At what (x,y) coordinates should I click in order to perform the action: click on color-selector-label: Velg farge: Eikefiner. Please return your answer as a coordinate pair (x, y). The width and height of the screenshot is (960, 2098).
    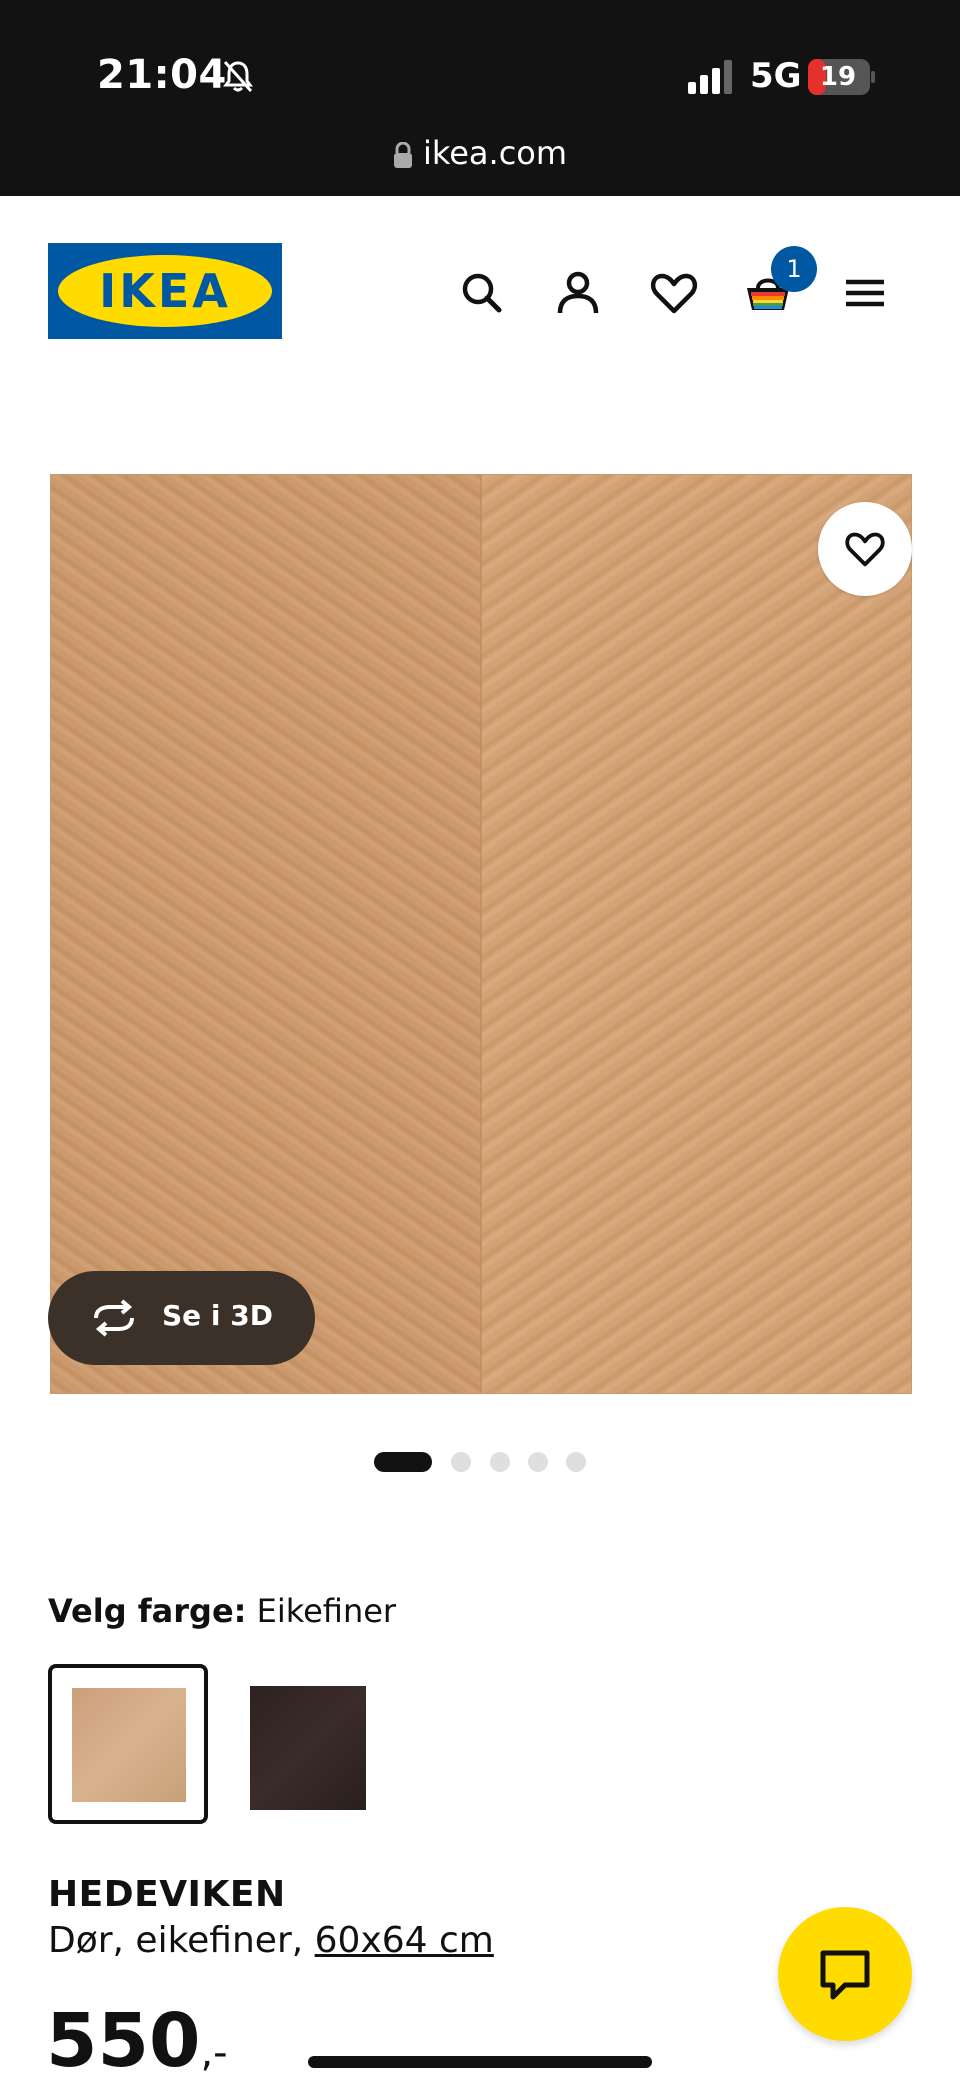
    Looking at the image, I should click on (222, 1611).